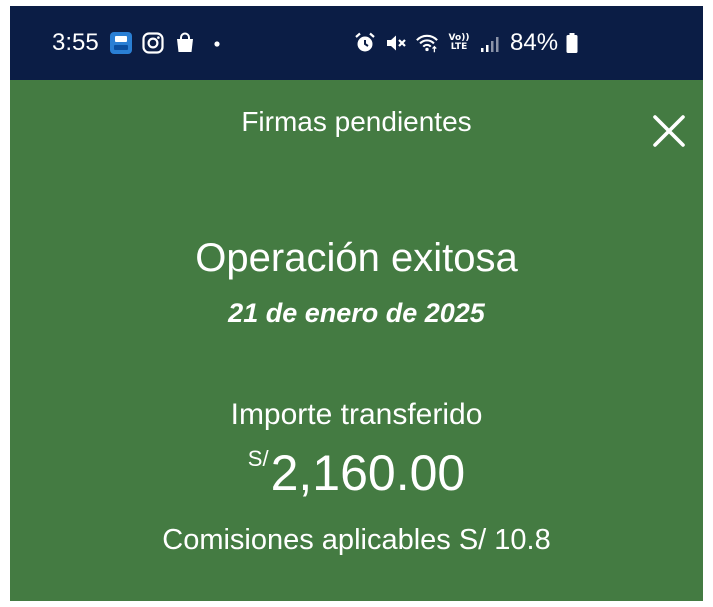  I want to click on network-label: LTE, so click(459, 47).